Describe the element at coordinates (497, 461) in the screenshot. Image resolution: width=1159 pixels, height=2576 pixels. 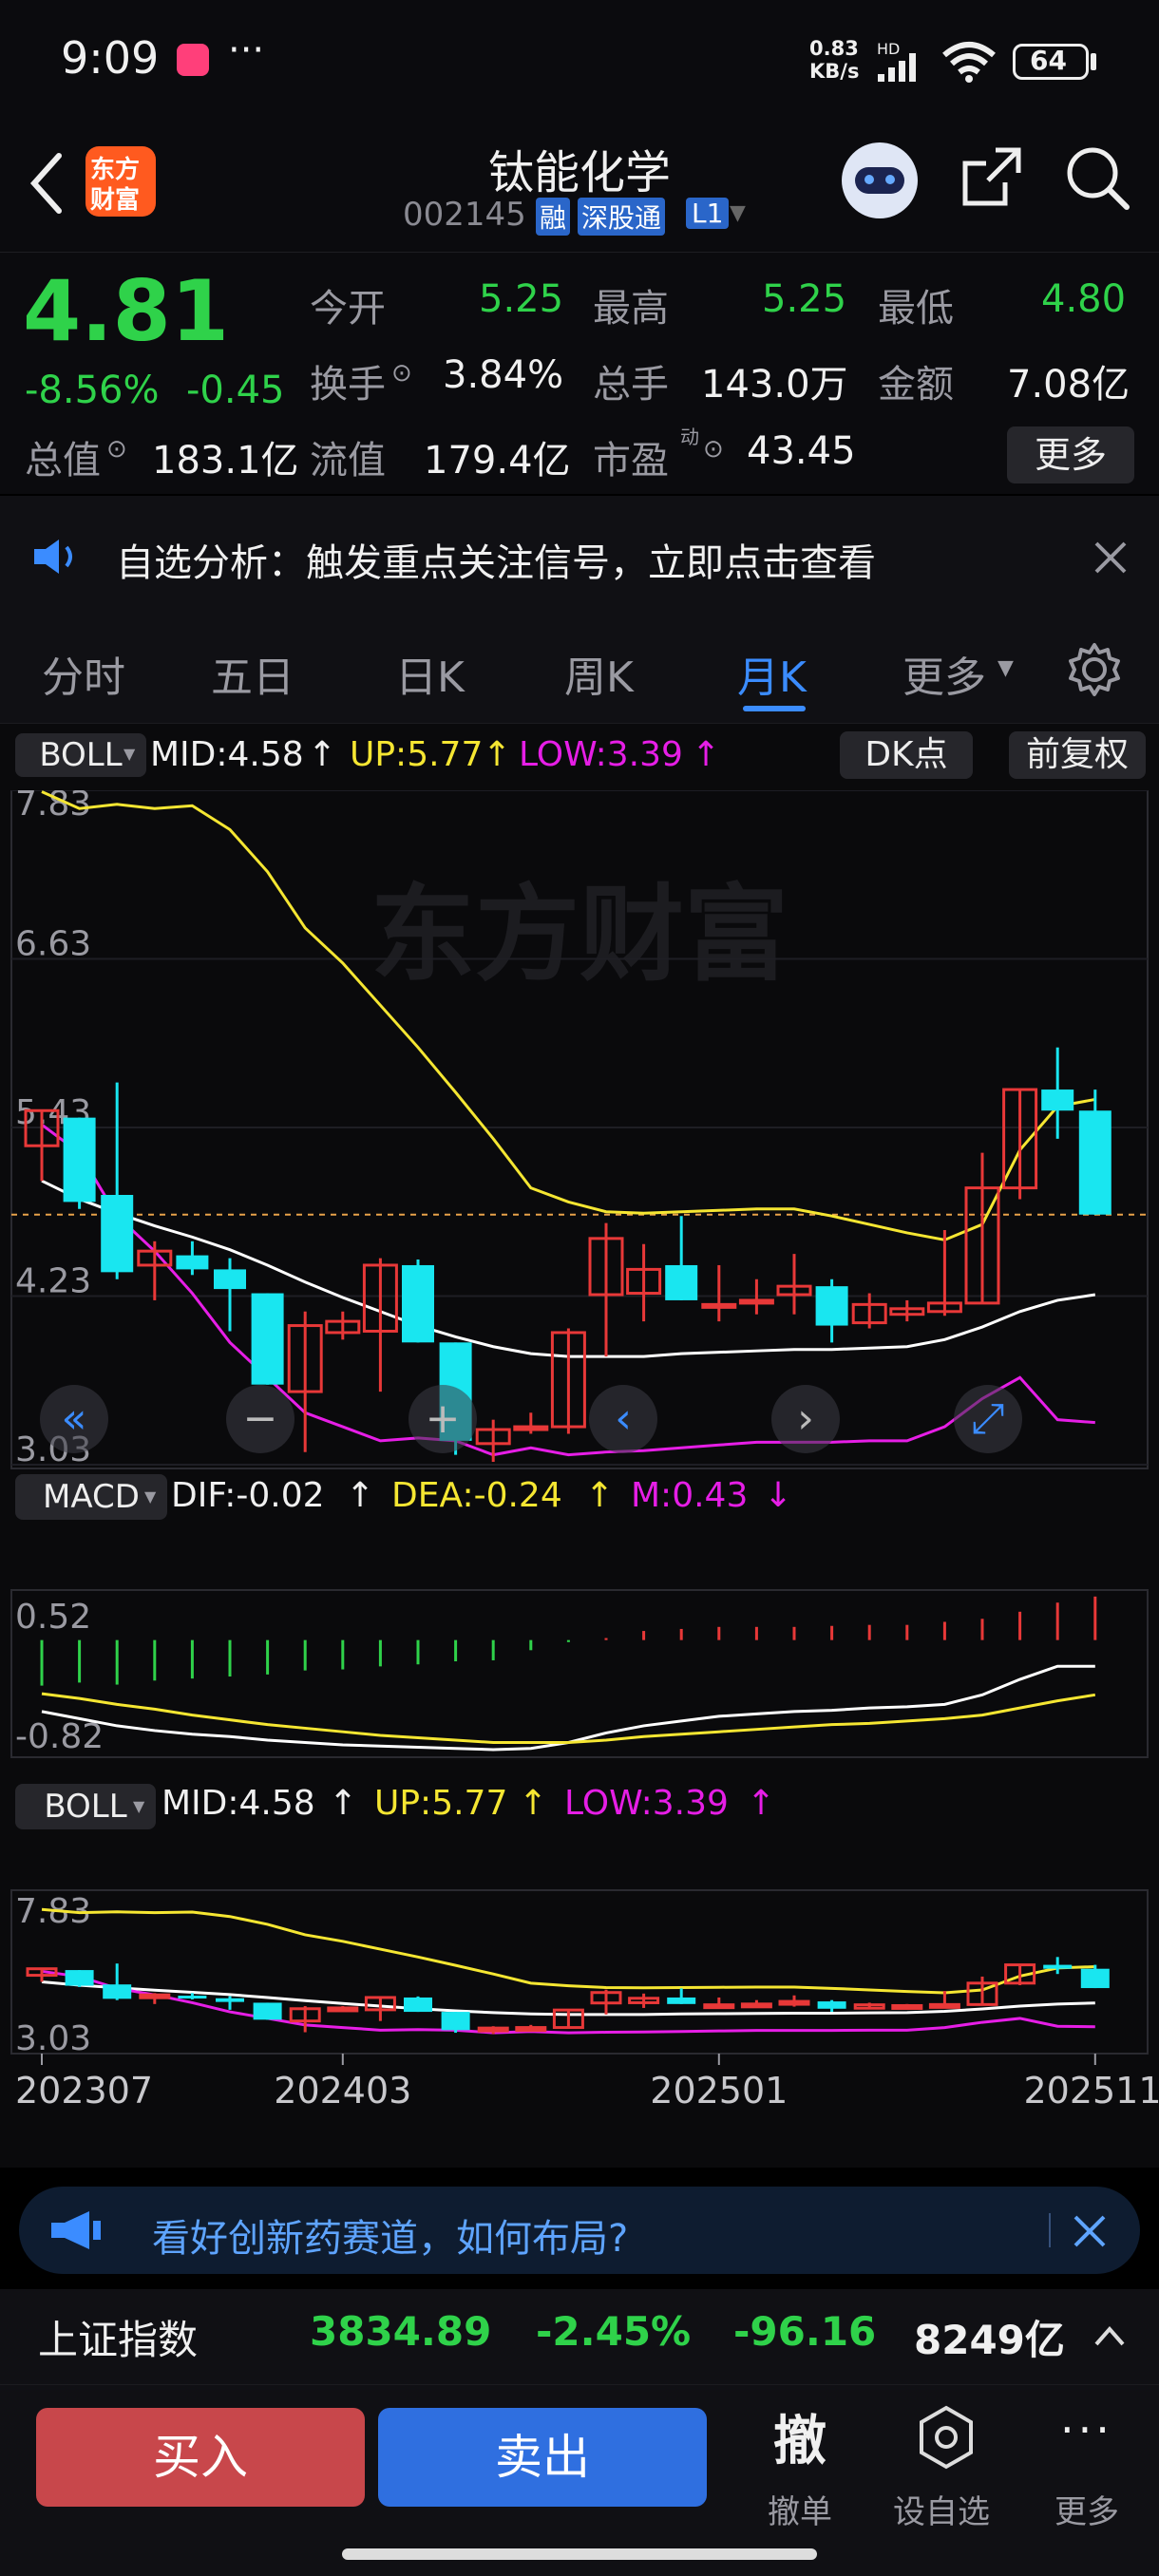
I see `float-cap-value: 179.4亿` at that location.